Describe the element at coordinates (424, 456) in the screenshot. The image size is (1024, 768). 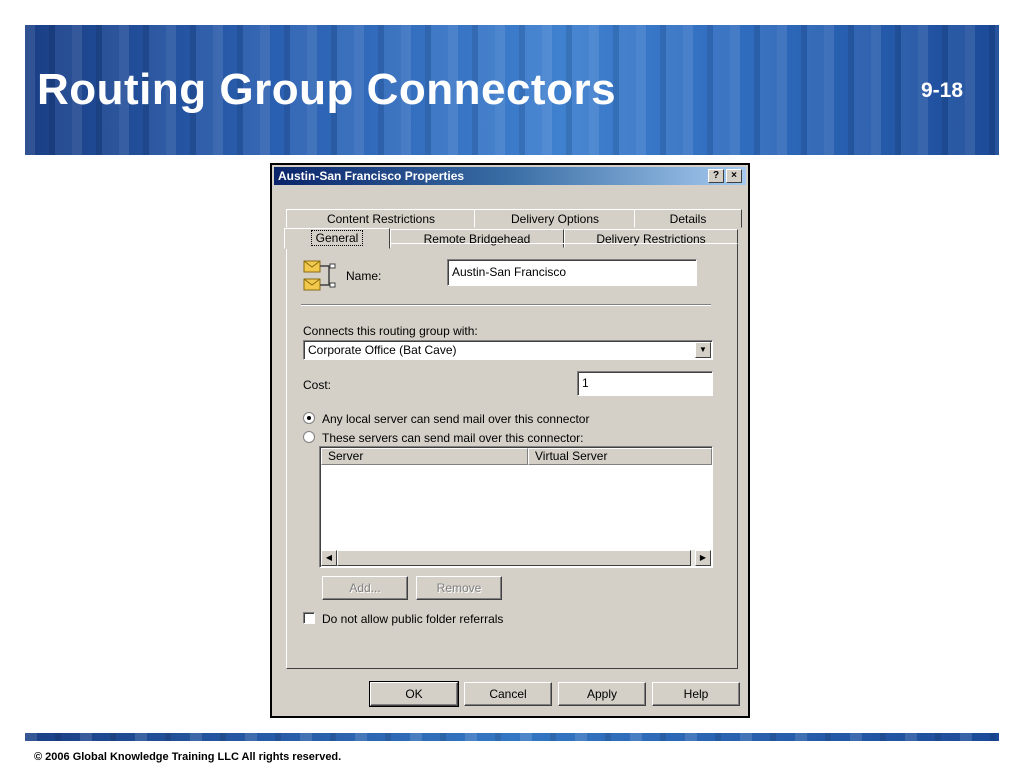
I see `column-header-server: Server` at that location.